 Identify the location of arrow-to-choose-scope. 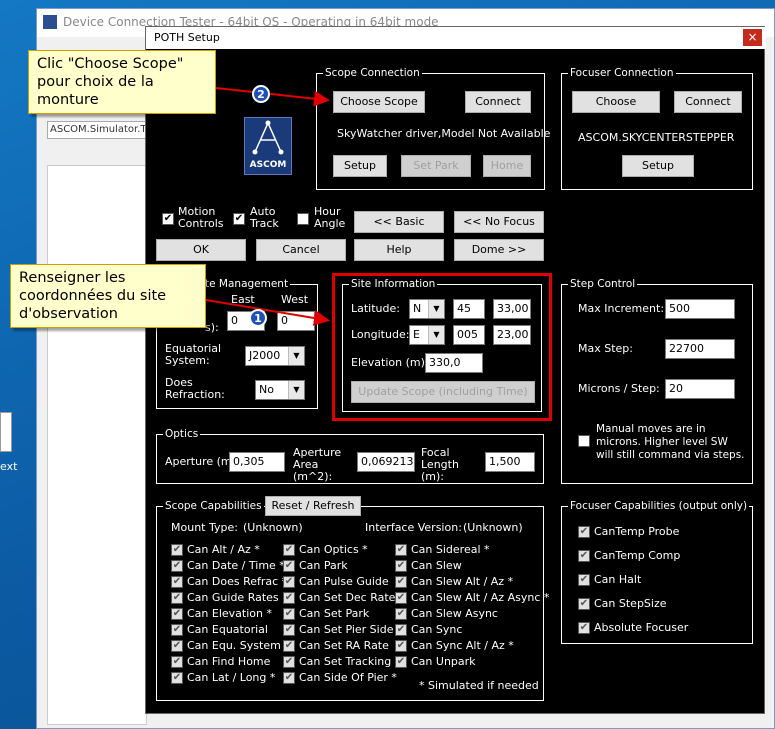
(272, 97).